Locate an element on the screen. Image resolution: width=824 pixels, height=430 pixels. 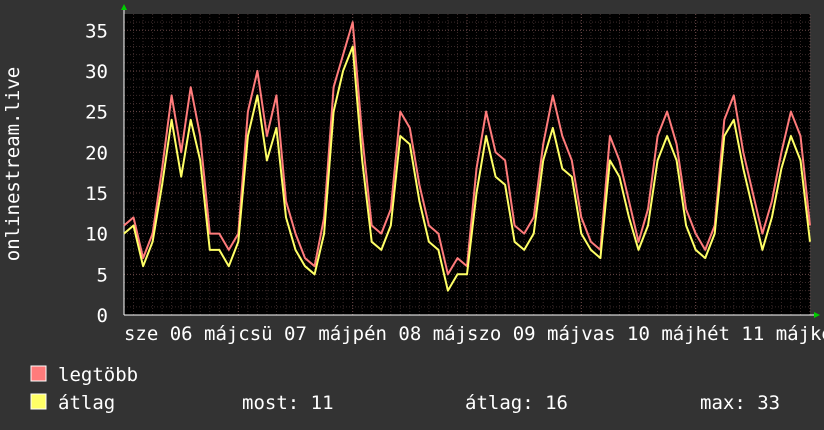
y-tick-label: 15 is located at coordinates (96, 194).